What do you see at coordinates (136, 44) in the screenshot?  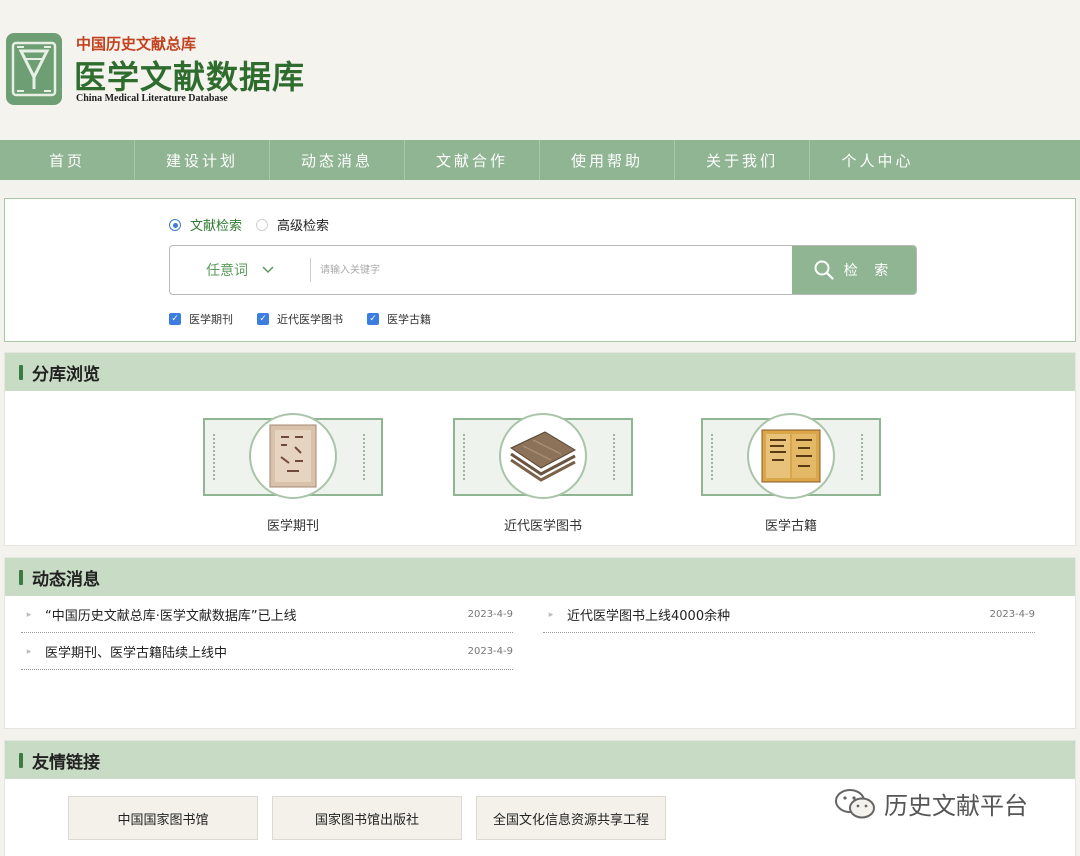 I see `logo-subtitle: 中国历史文献总库` at bounding box center [136, 44].